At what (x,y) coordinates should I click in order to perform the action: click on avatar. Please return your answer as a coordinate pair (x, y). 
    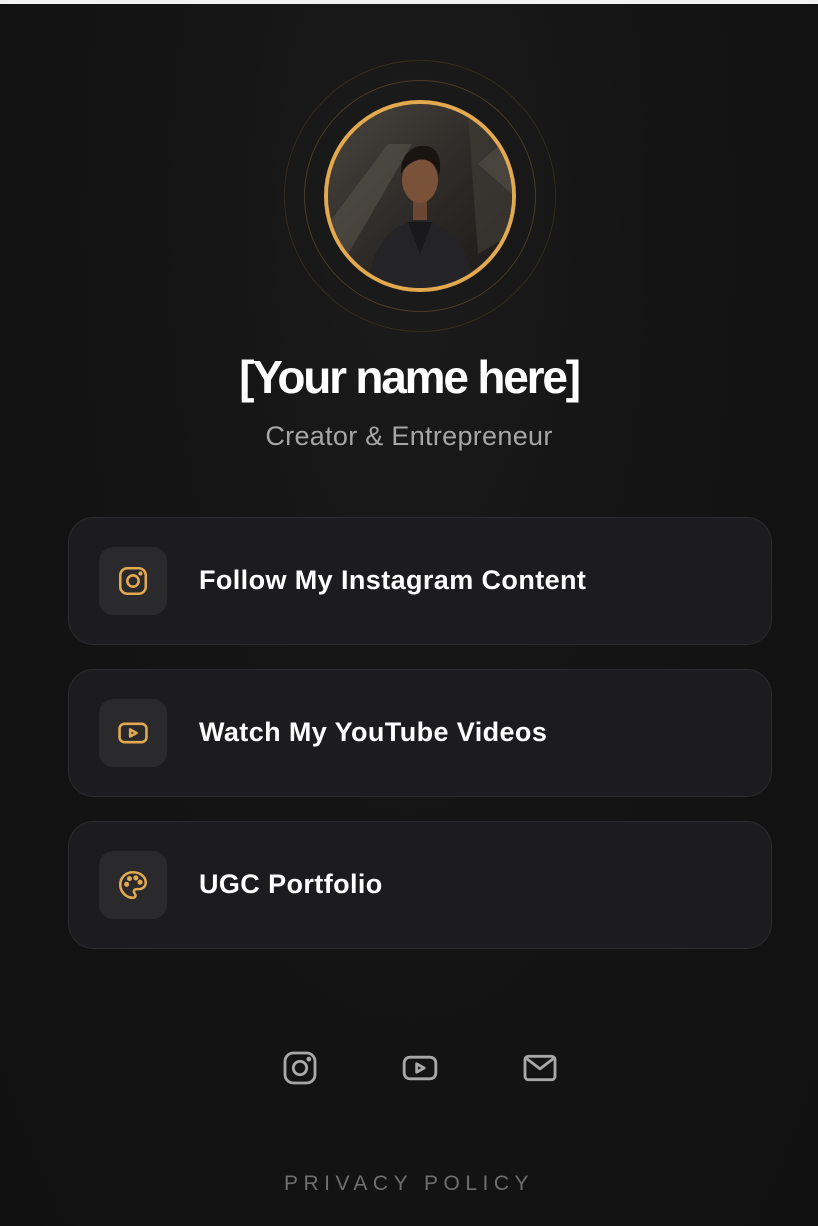
    Looking at the image, I should click on (420, 196).